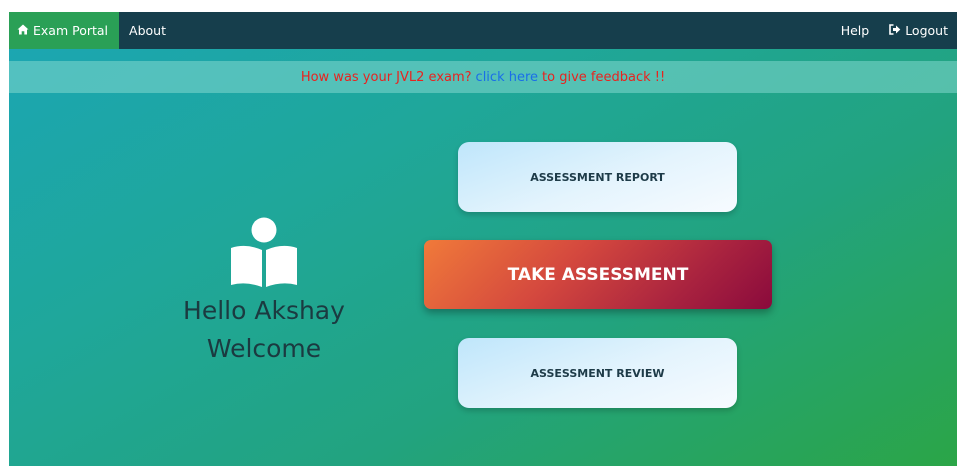 The image size is (957, 466). I want to click on navbar-left: Exam Portal About, so click(92, 30).